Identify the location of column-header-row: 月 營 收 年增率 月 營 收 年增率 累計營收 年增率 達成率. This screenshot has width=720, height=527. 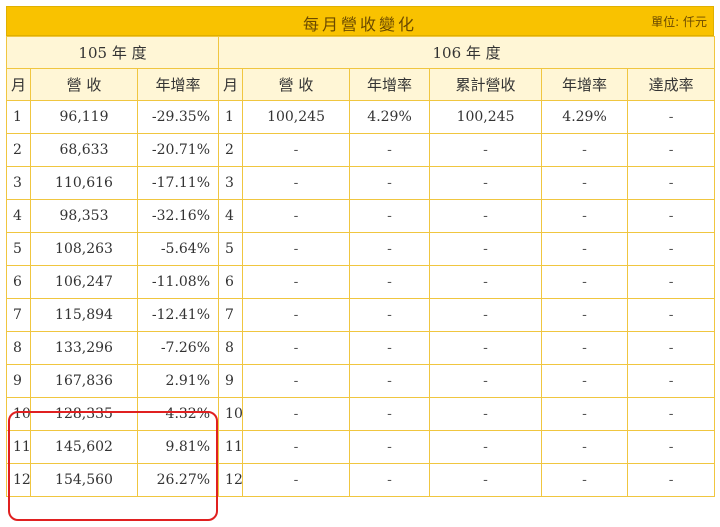
(361, 84).